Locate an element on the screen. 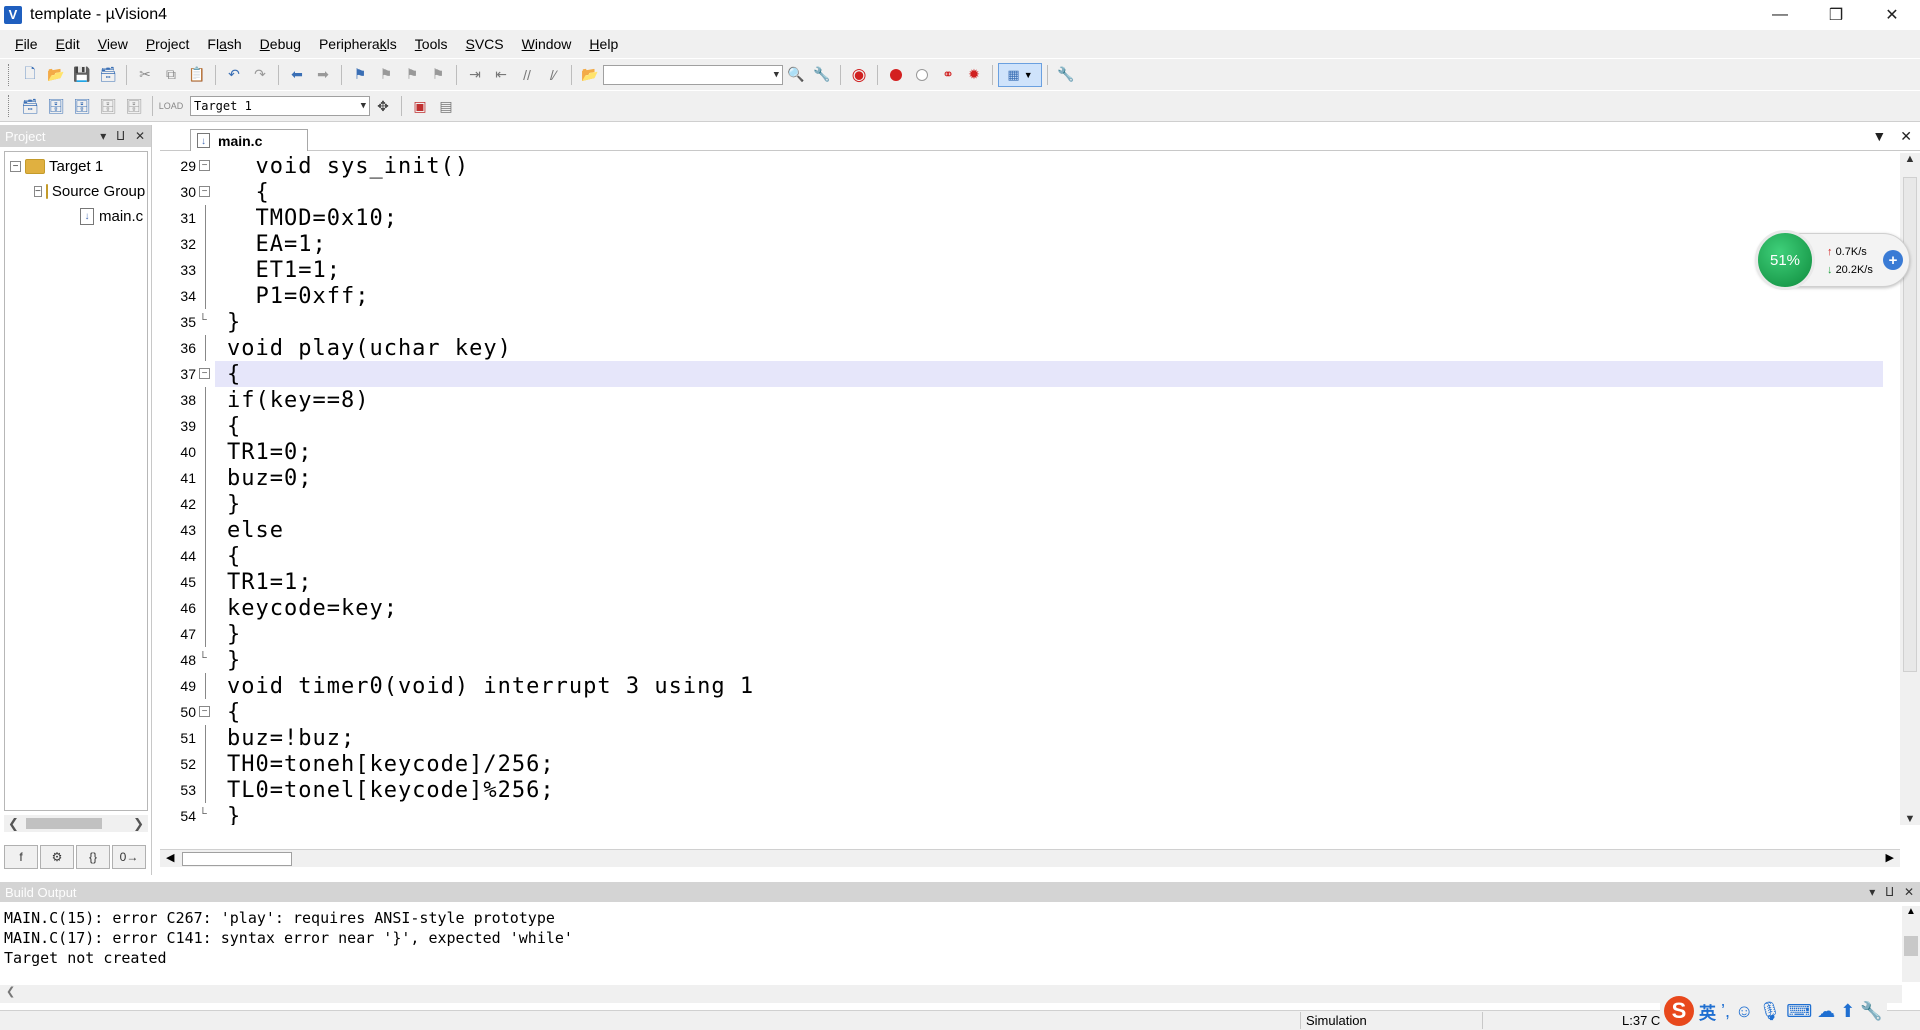  ime-voice-icon: 🎙 is located at coordinates (1769, 1011).